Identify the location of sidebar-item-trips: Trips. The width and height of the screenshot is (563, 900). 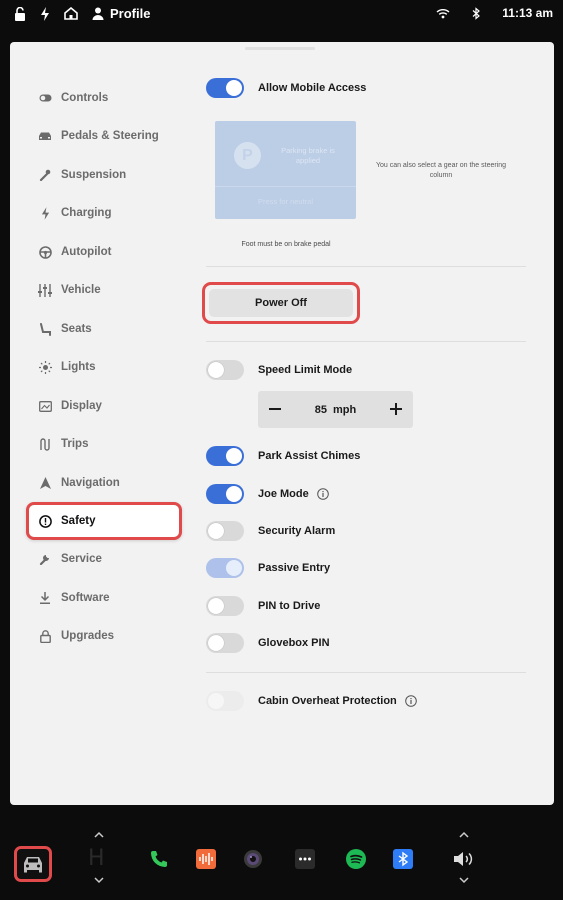
(63, 444).